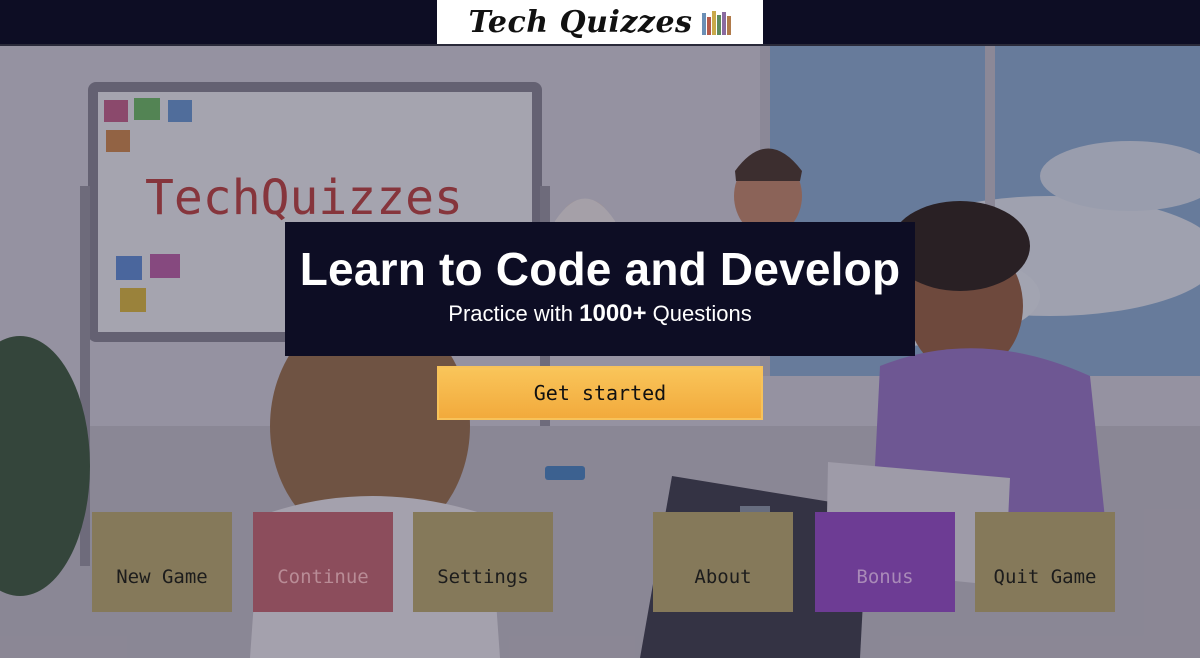 The width and height of the screenshot is (1200, 658). I want to click on subtitle-prefix: Practice with, so click(510, 313).